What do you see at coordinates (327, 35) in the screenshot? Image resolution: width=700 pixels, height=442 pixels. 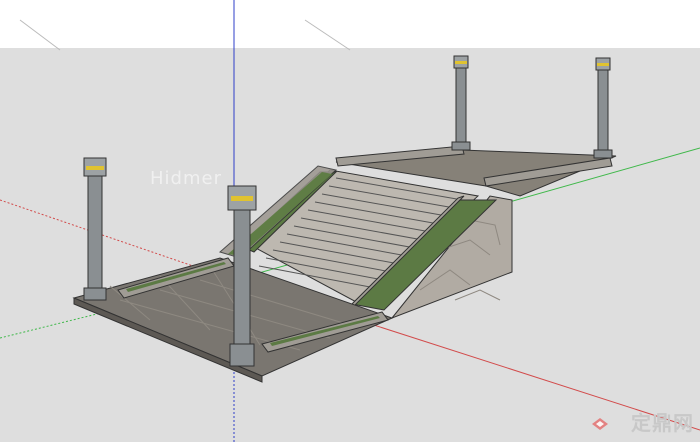 I see `guide-line-right` at bounding box center [327, 35].